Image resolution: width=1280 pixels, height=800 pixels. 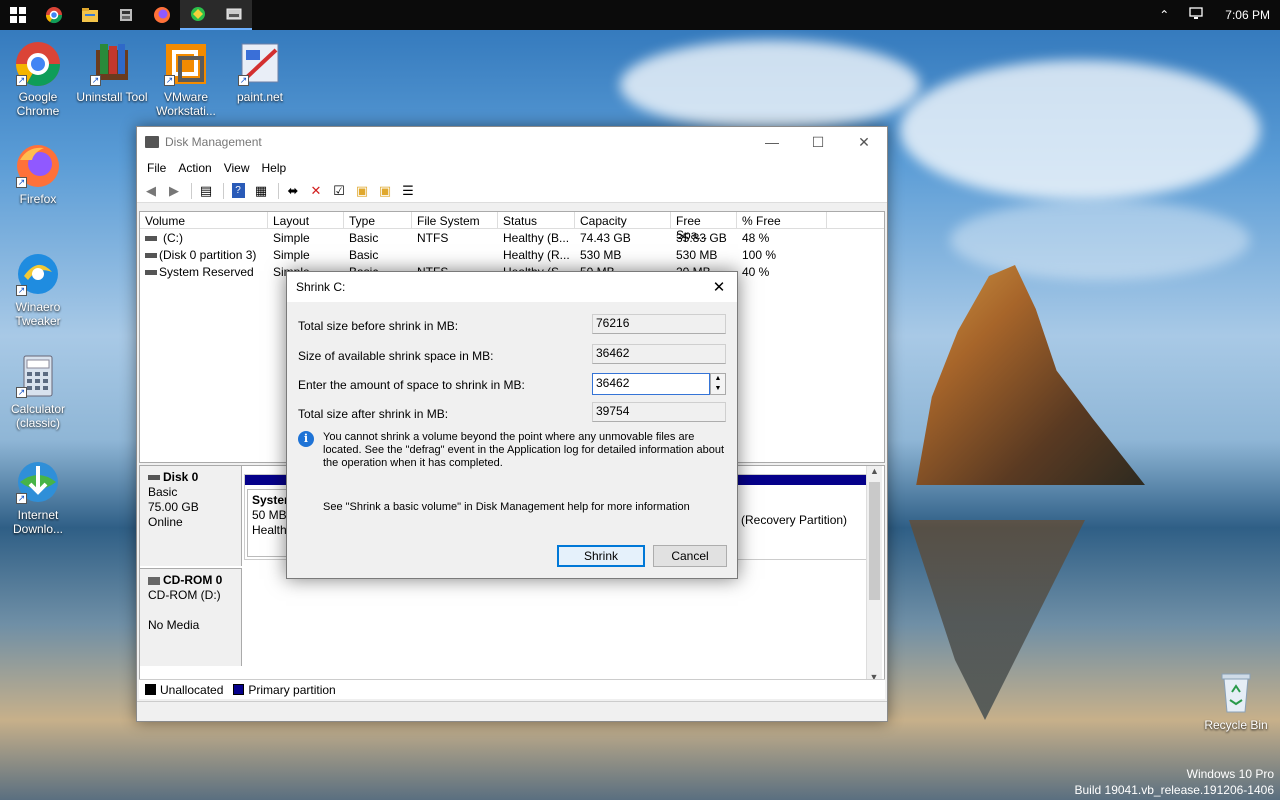 I want to click on desktop-icon-label: Firefox, so click(x=38, y=199).